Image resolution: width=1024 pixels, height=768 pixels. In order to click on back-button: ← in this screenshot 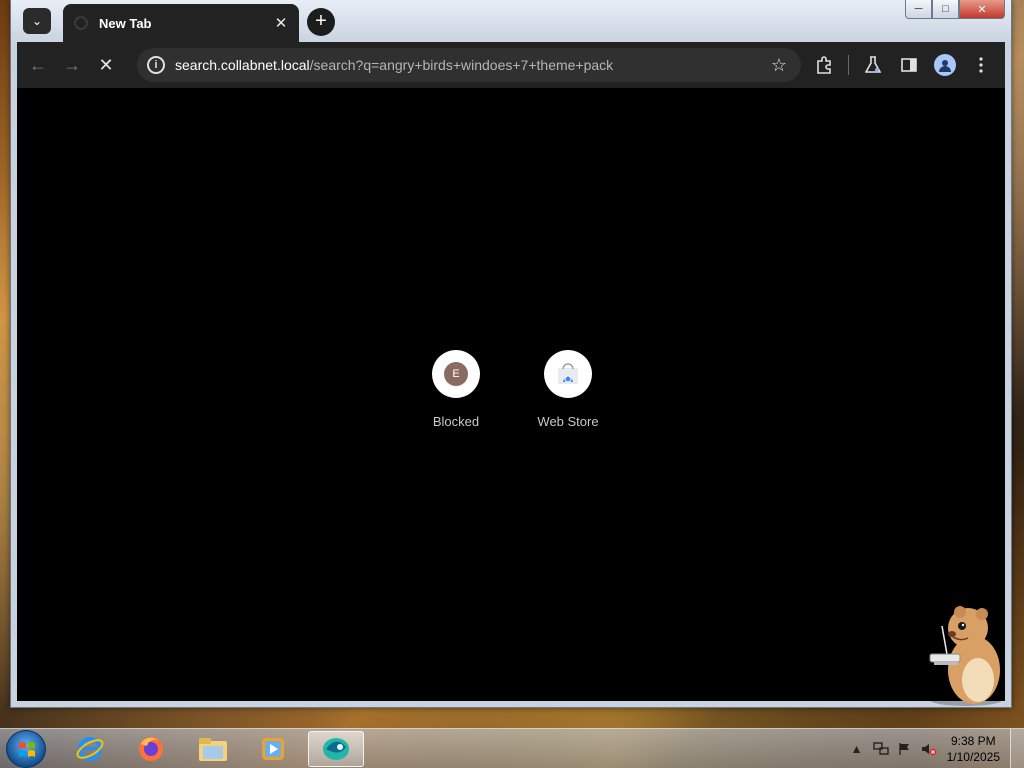, I will do `click(38, 65)`.